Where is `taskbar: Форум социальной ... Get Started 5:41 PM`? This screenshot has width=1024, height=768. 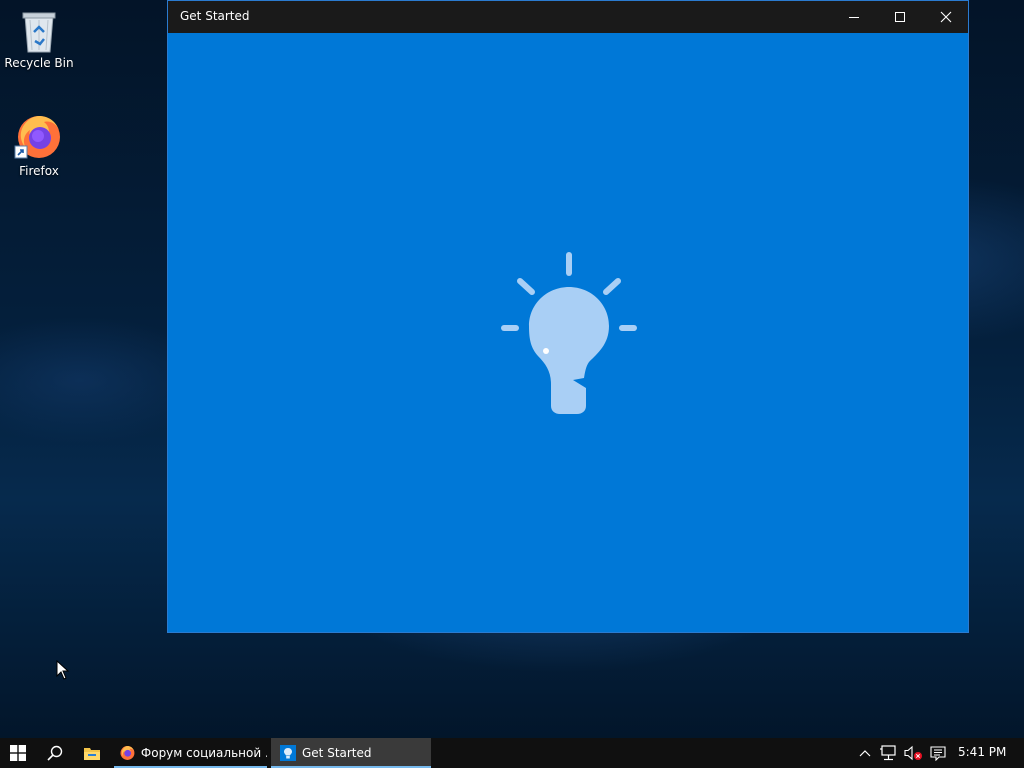
taskbar: Форум социальной ... Get Started 5:41 PM is located at coordinates (512, 753).